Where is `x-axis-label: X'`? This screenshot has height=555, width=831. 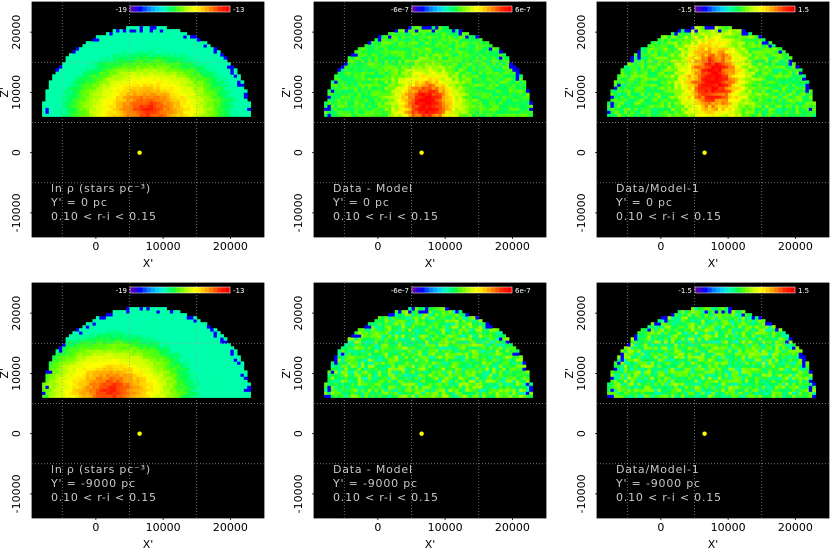
x-axis-label: X' is located at coordinates (430, 263).